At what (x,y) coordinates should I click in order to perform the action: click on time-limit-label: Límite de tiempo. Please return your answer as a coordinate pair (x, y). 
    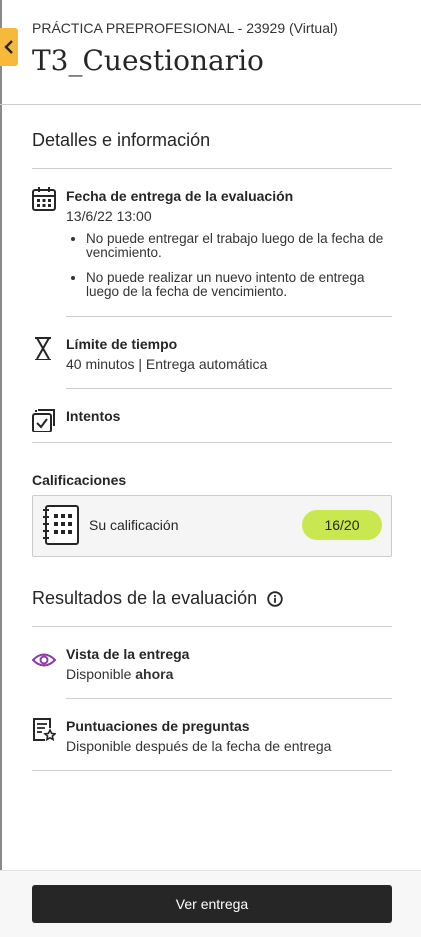
    Looking at the image, I should click on (122, 344).